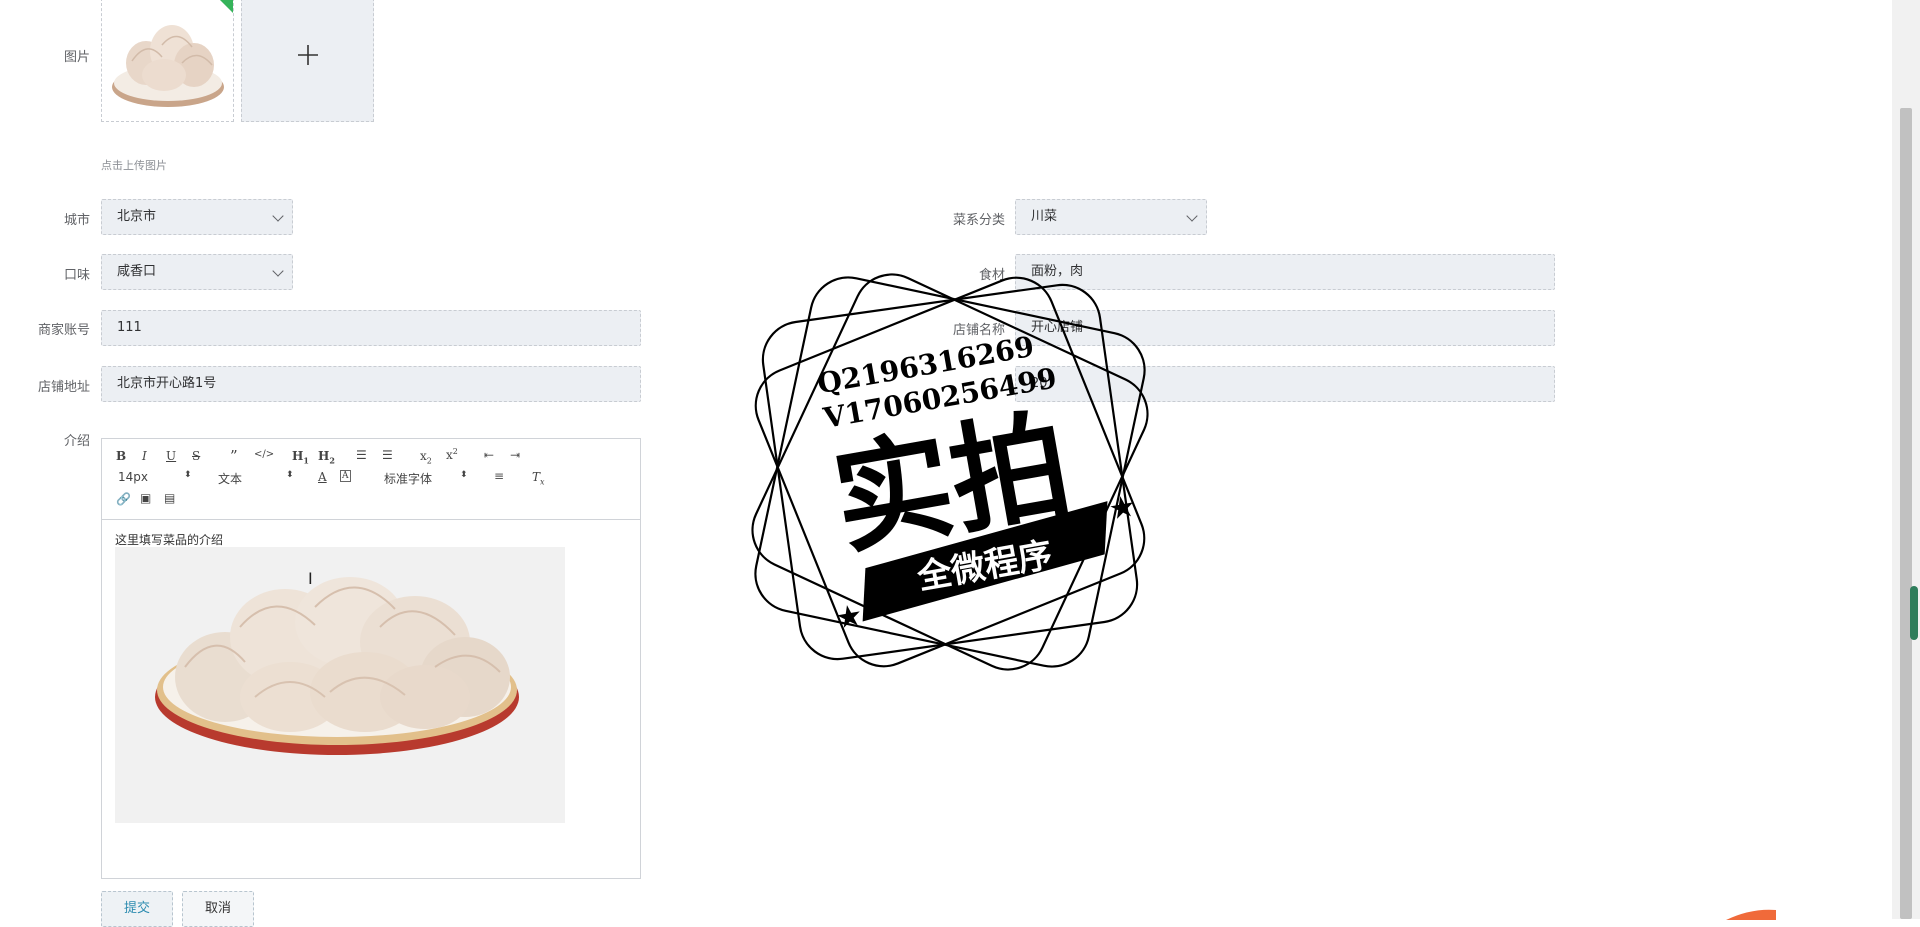 Image resolution: width=1920 pixels, height=927 pixels. I want to click on cuisine-value: 川菜, so click(1044, 216).